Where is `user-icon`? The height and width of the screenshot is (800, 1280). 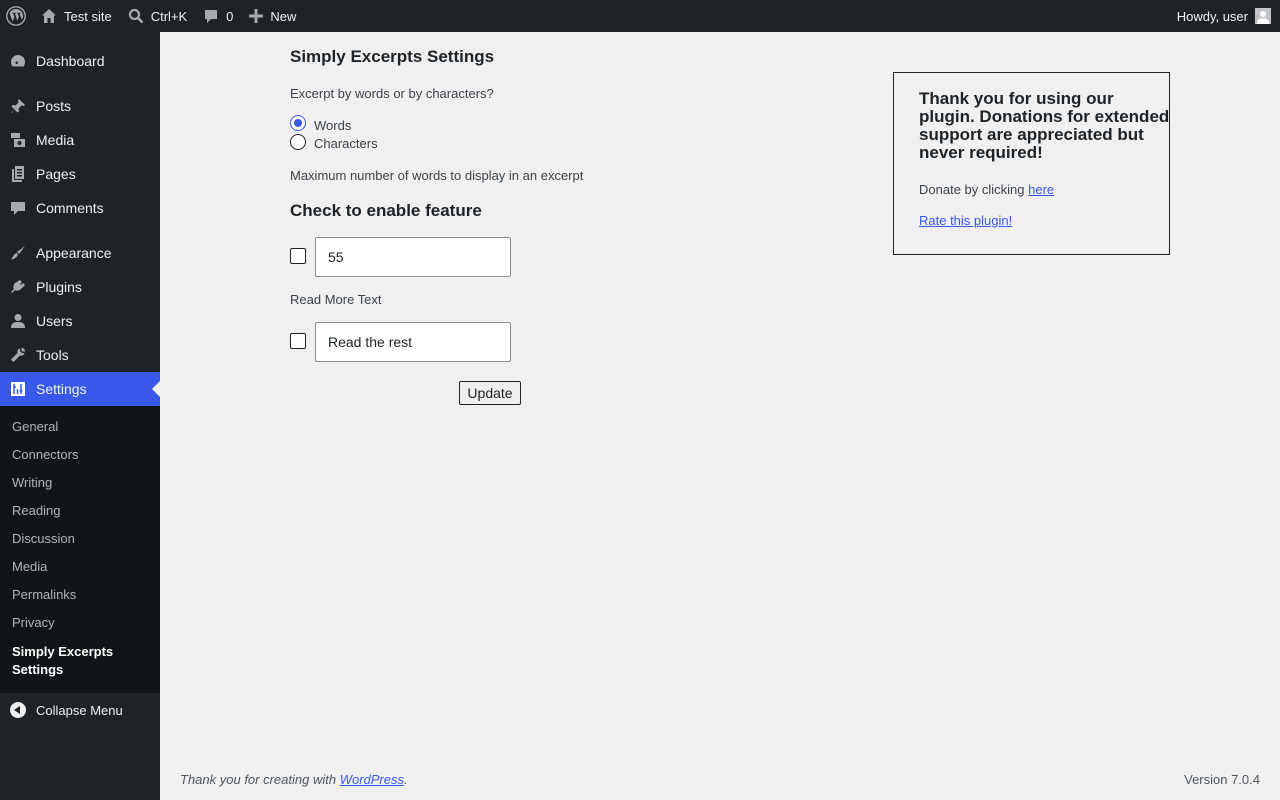 user-icon is located at coordinates (18, 321).